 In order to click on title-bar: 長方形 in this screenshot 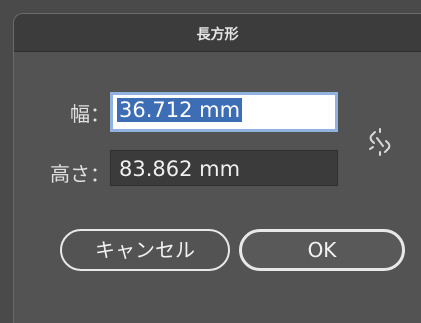, I will do `click(217, 33)`.